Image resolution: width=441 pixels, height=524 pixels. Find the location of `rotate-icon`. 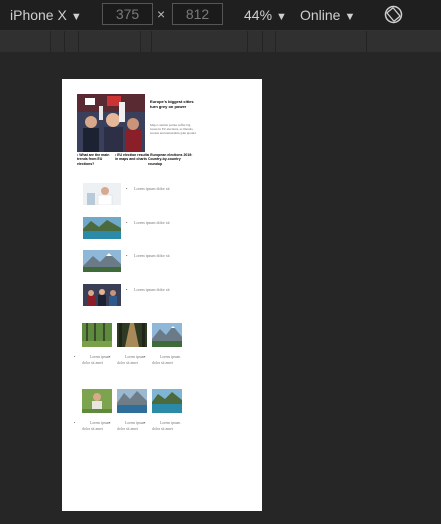

rotate-icon is located at coordinates (393, 14).